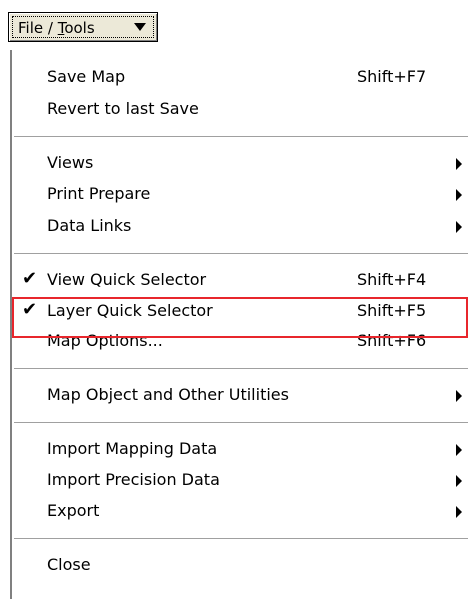 The image size is (468, 599). I want to click on menu-item-save-map: Save Map Shift+F7, so click(239, 77).